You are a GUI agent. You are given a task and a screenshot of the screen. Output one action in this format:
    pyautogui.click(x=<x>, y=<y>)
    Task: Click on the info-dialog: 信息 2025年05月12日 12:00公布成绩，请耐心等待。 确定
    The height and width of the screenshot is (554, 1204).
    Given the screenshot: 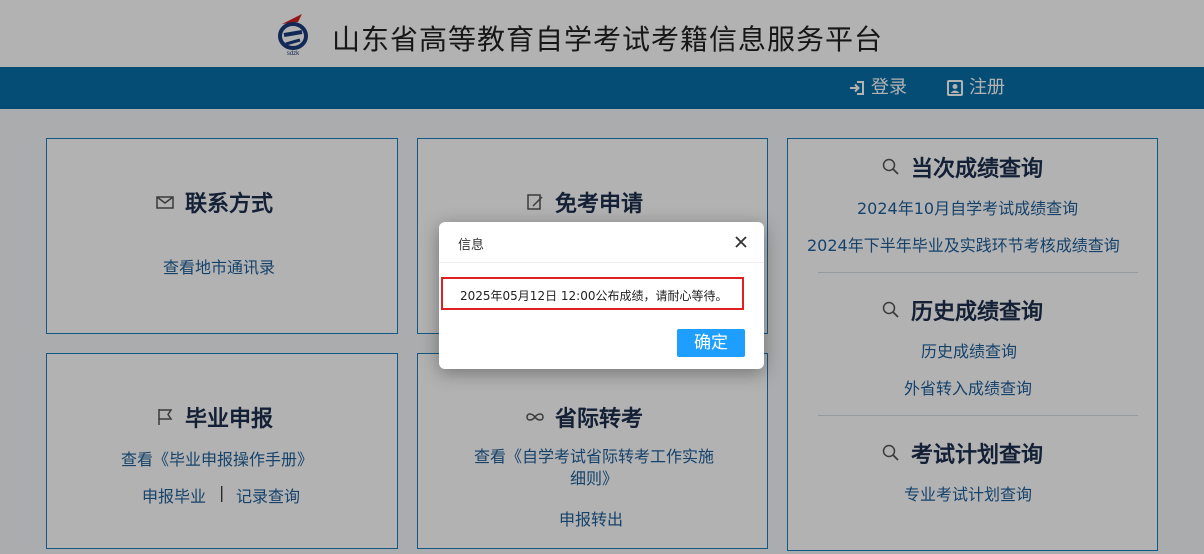 What is the action you would take?
    pyautogui.click(x=601, y=295)
    